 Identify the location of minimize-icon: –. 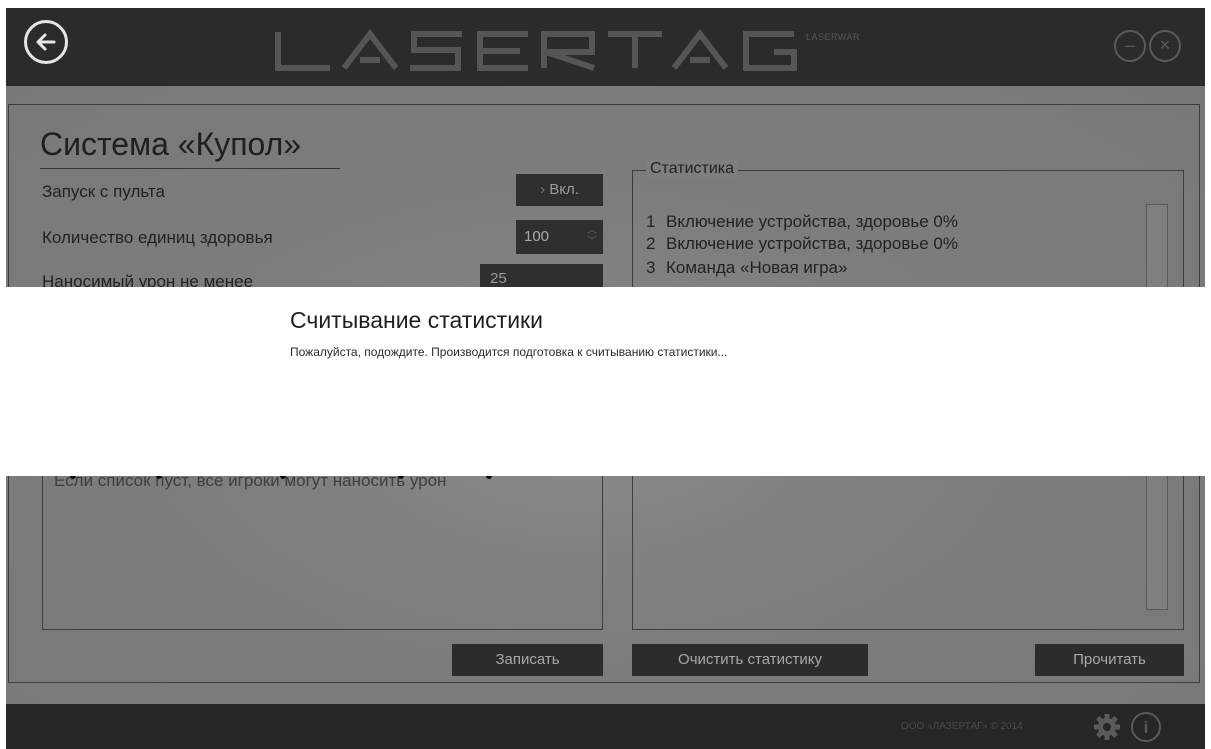
(1129, 45).